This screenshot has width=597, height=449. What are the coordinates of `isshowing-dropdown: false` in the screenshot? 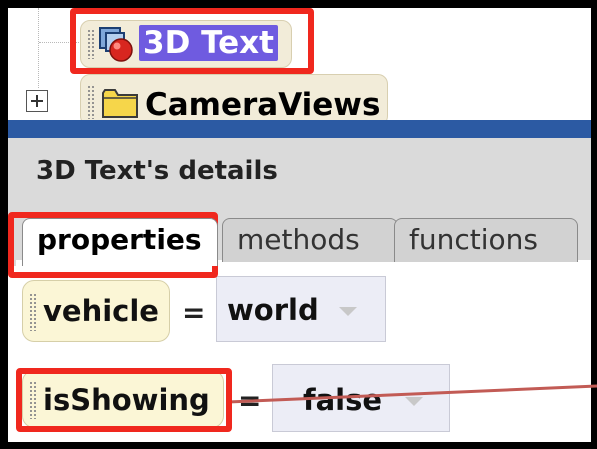 It's located at (361, 398).